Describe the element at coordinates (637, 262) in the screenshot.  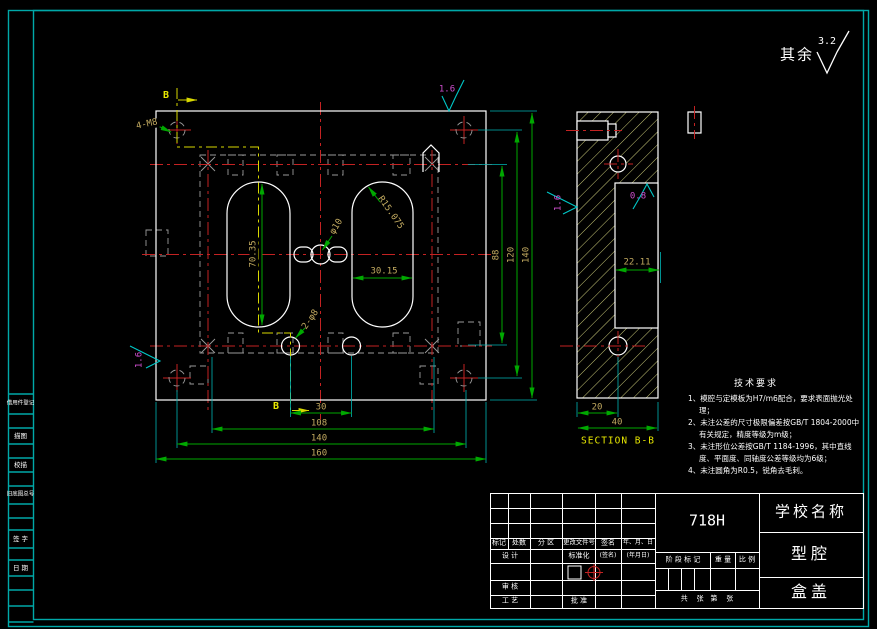
I see `cavity-width-dim: 22.11` at that location.